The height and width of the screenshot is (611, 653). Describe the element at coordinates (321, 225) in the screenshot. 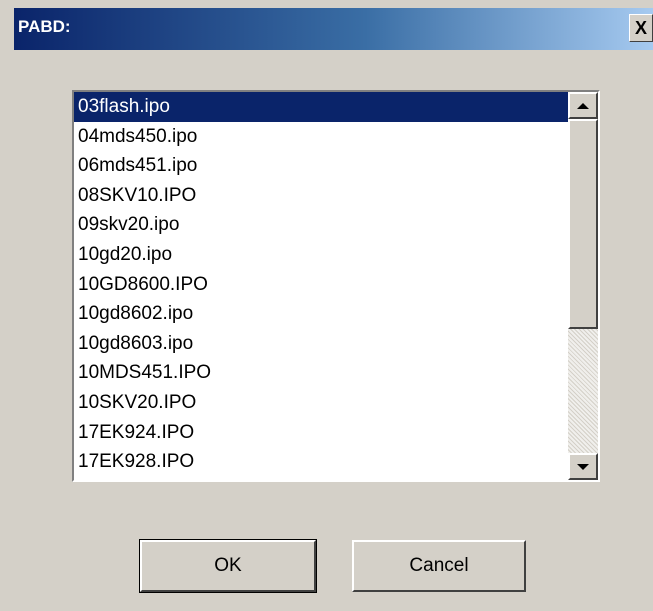

I see `list-item: 09skv20.ipo` at that location.